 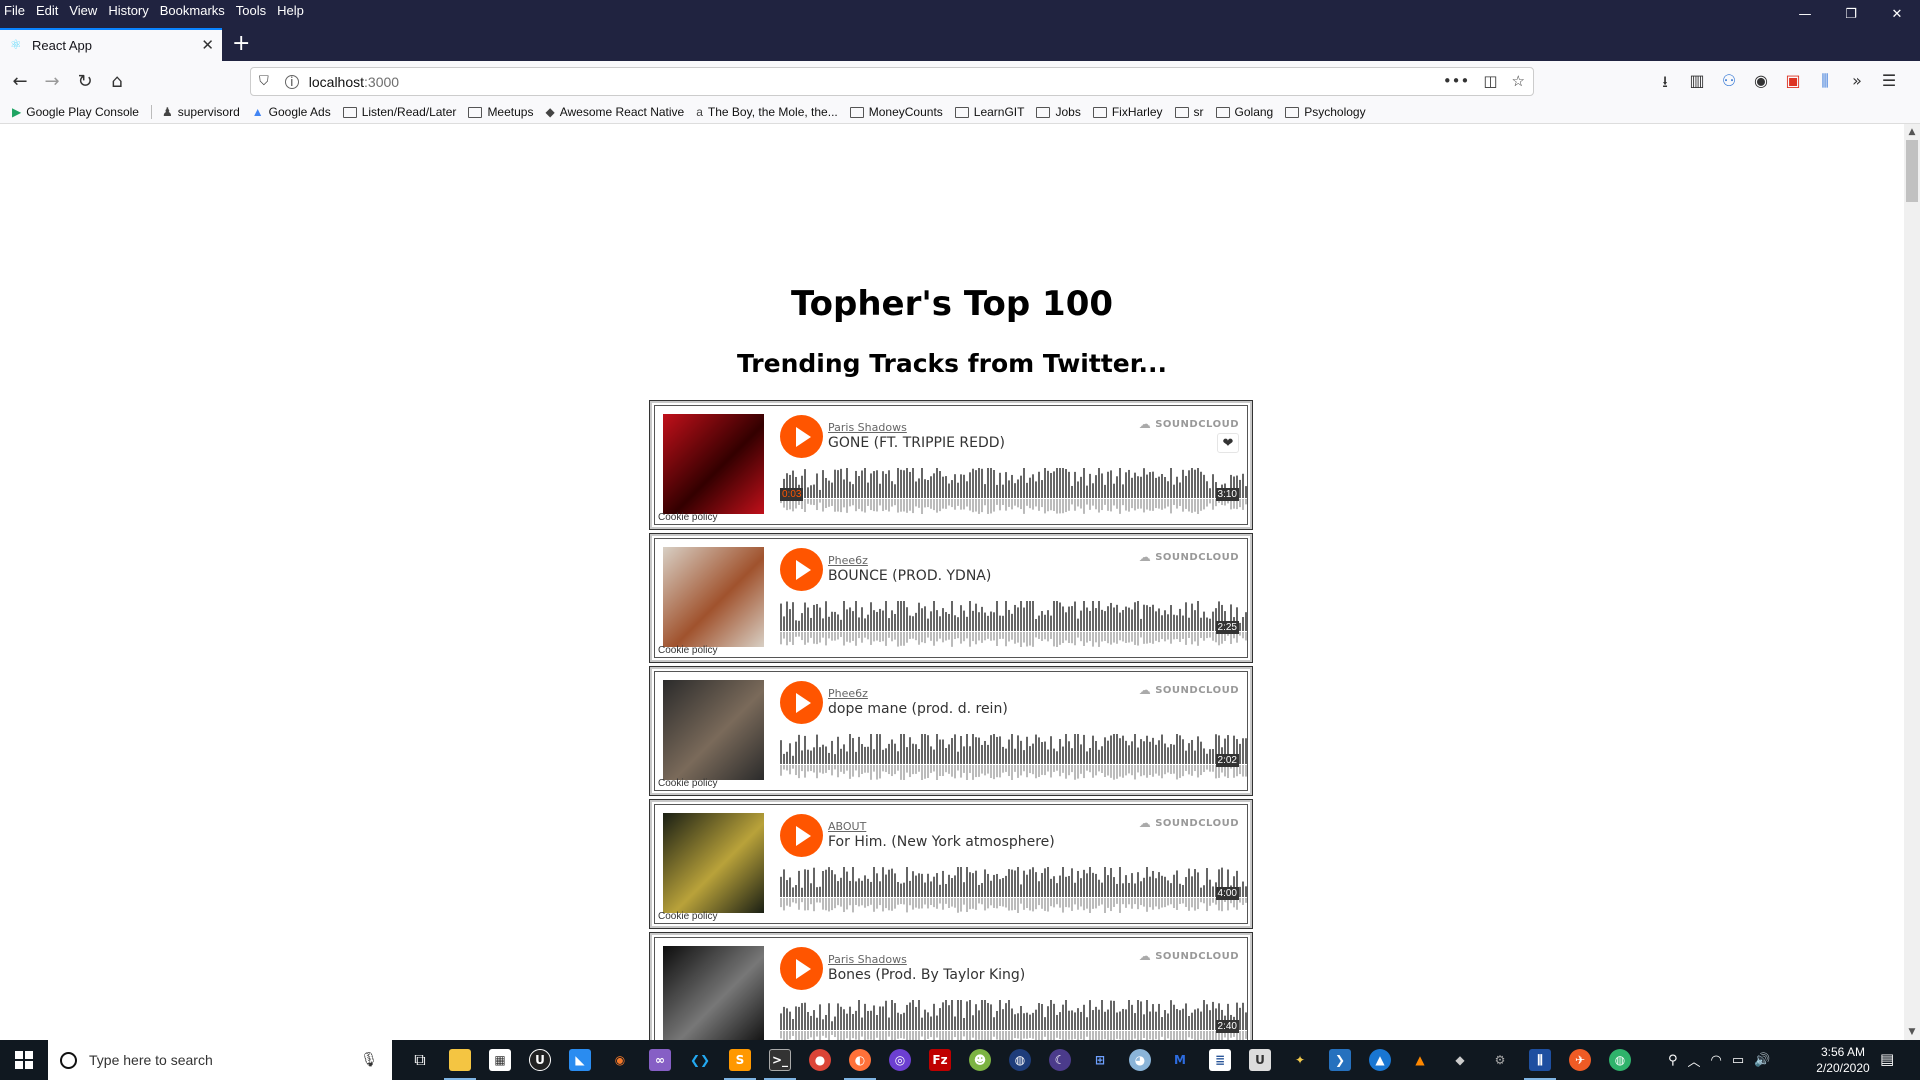 What do you see at coordinates (47, 10) in the screenshot?
I see `menu-edit: Edit` at bounding box center [47, 10].